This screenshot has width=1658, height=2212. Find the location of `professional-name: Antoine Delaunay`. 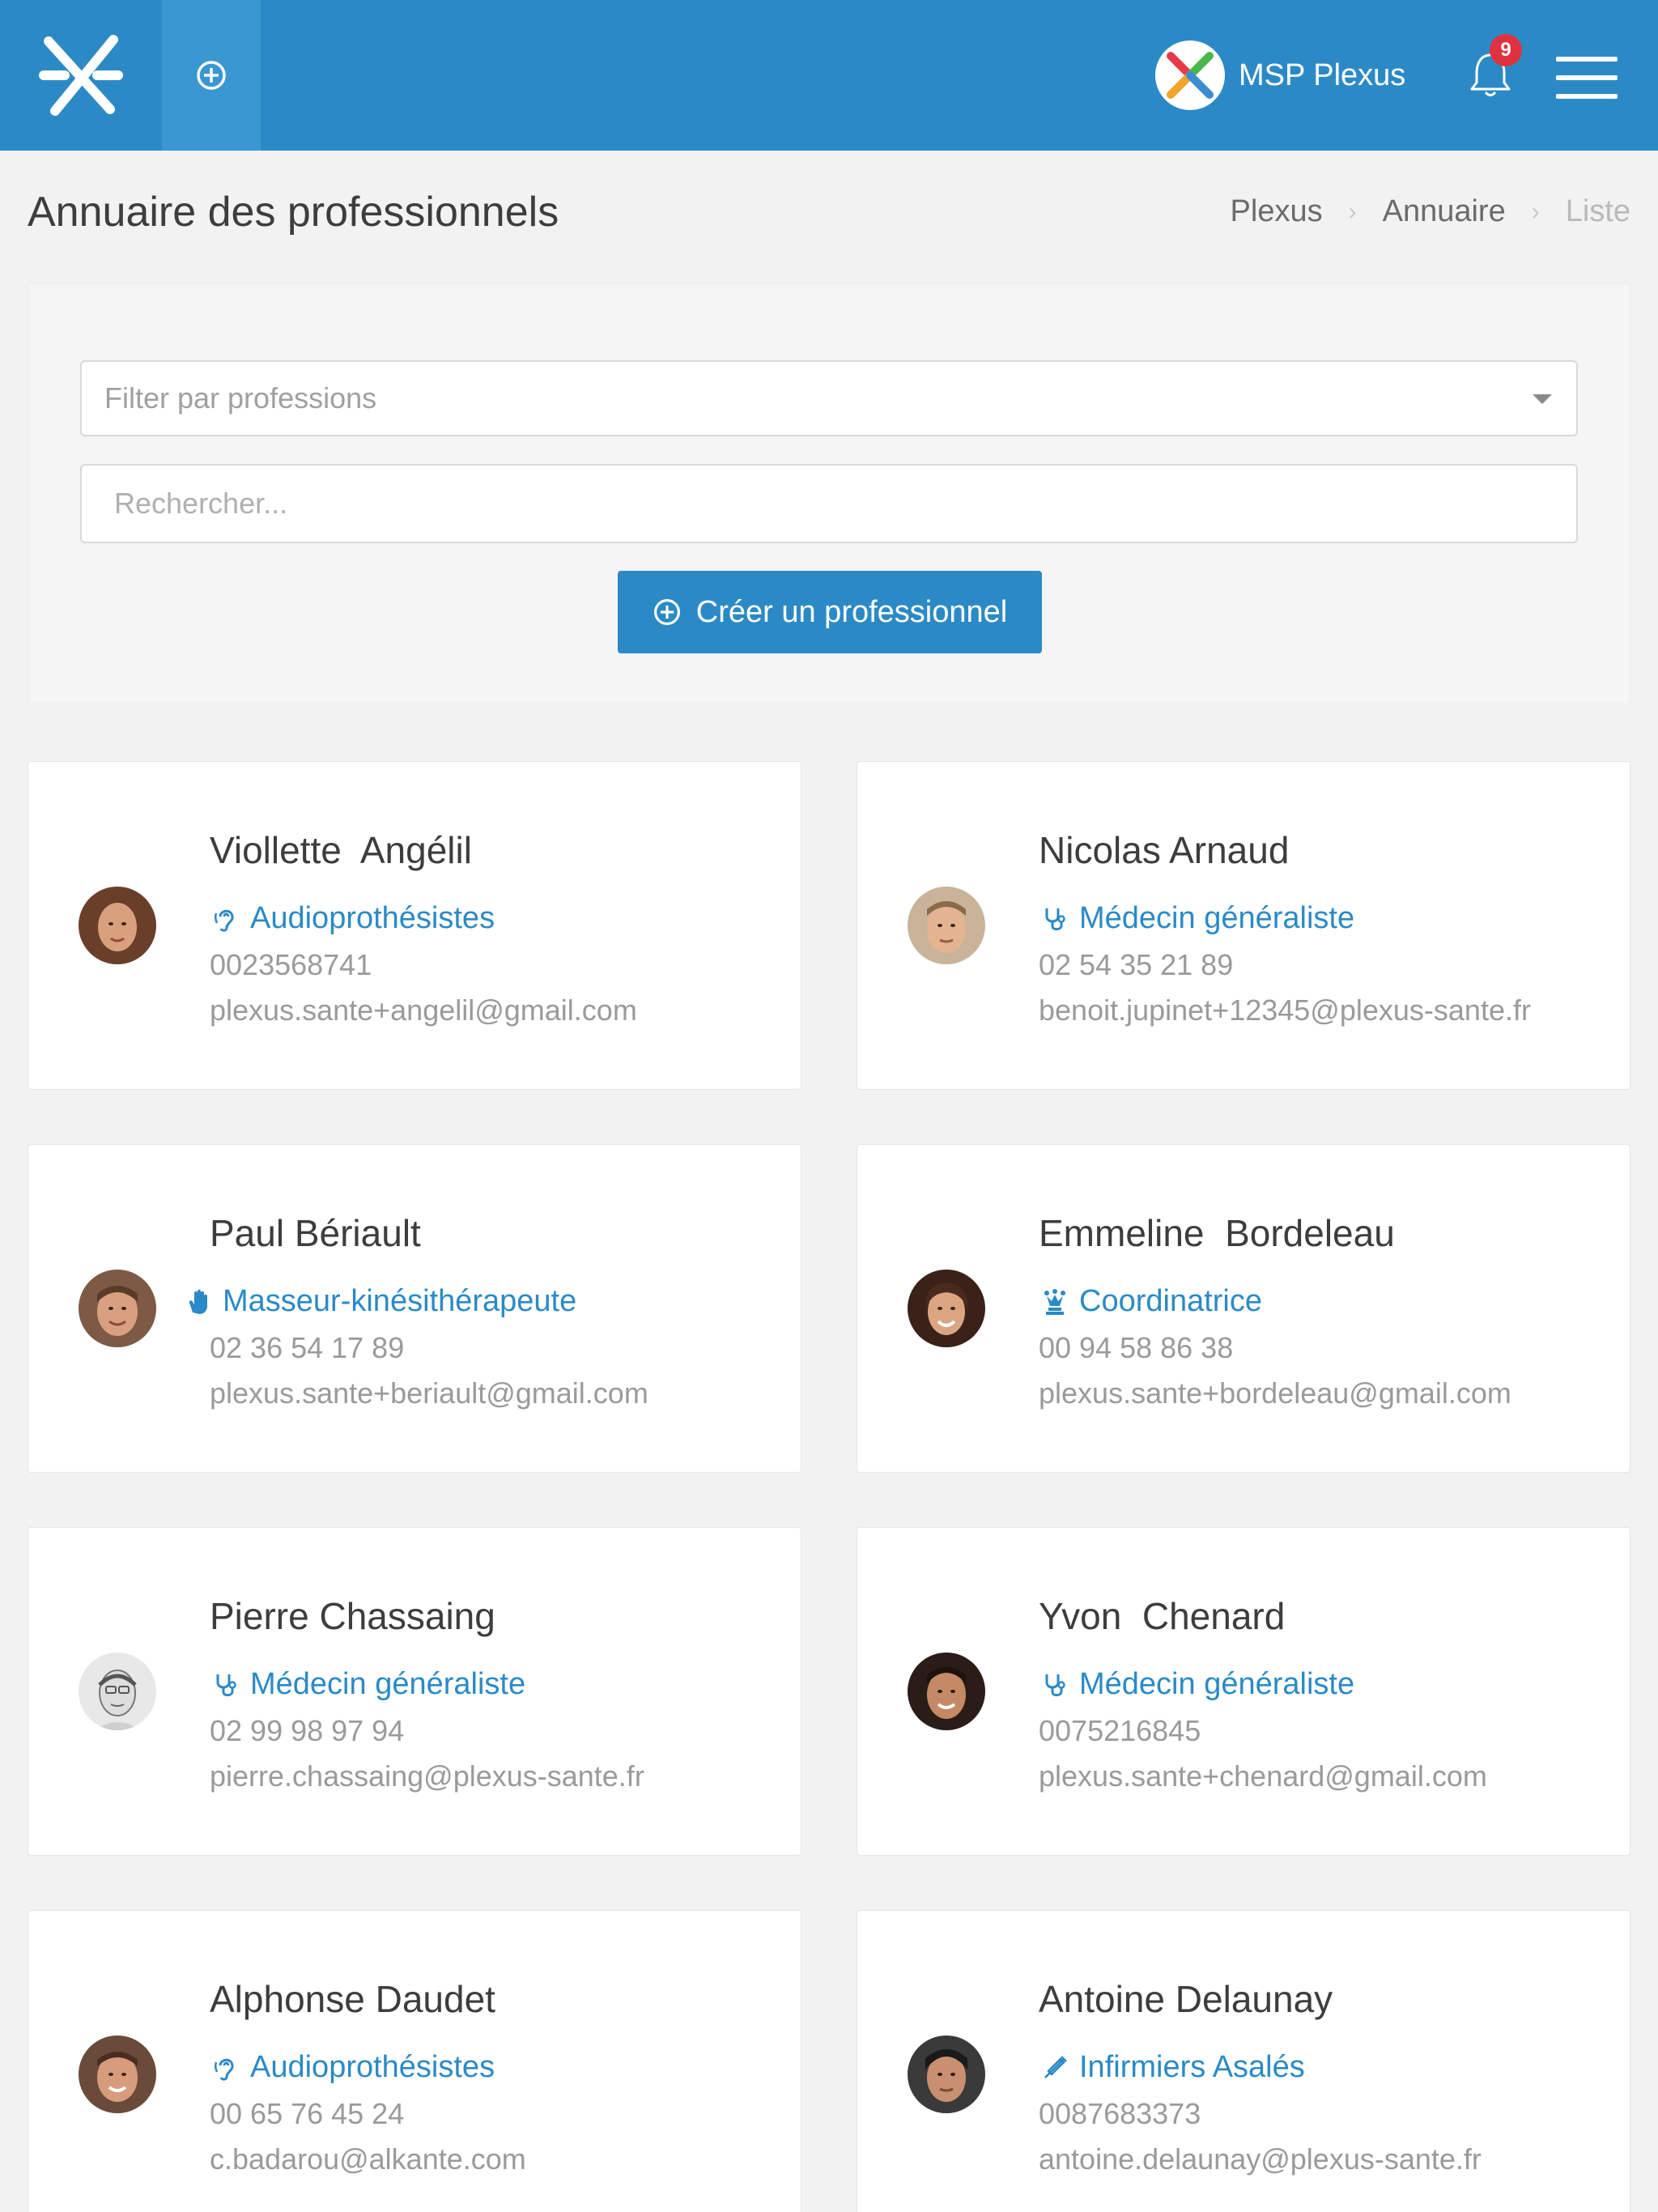

professional-name: Antoine Delaunay is located at coordinates (1186, 1999).